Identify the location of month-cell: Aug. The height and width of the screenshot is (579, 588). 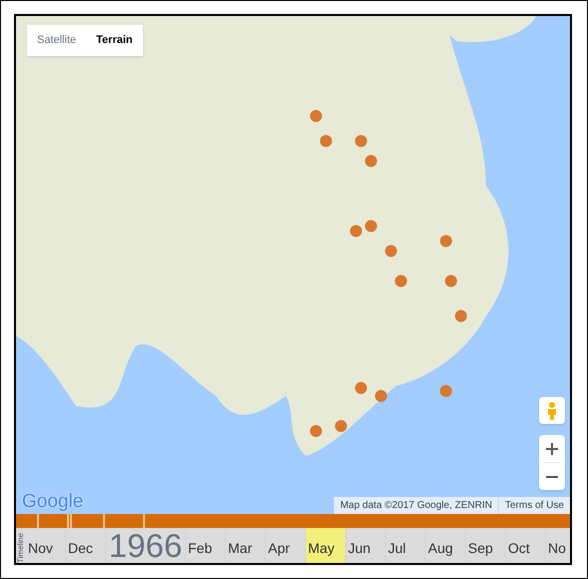
(446, 545).